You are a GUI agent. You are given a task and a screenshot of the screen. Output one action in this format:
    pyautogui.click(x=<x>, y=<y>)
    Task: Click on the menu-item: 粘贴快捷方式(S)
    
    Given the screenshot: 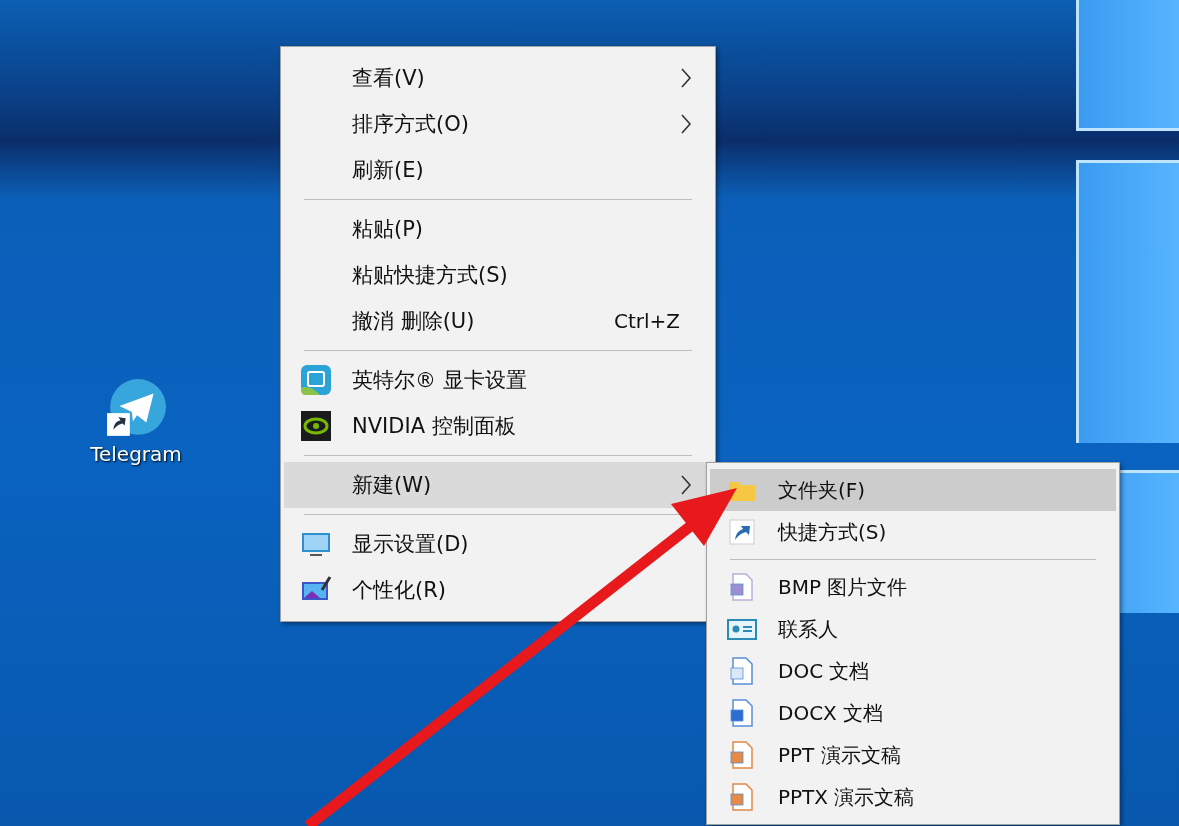 What is the action you would take?
    pyautogui.click(x=498, y=275)
    